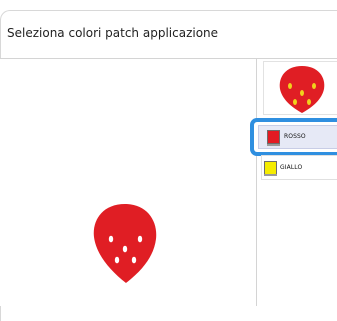  I want to click on design-thumbnail, so click(300, 88).